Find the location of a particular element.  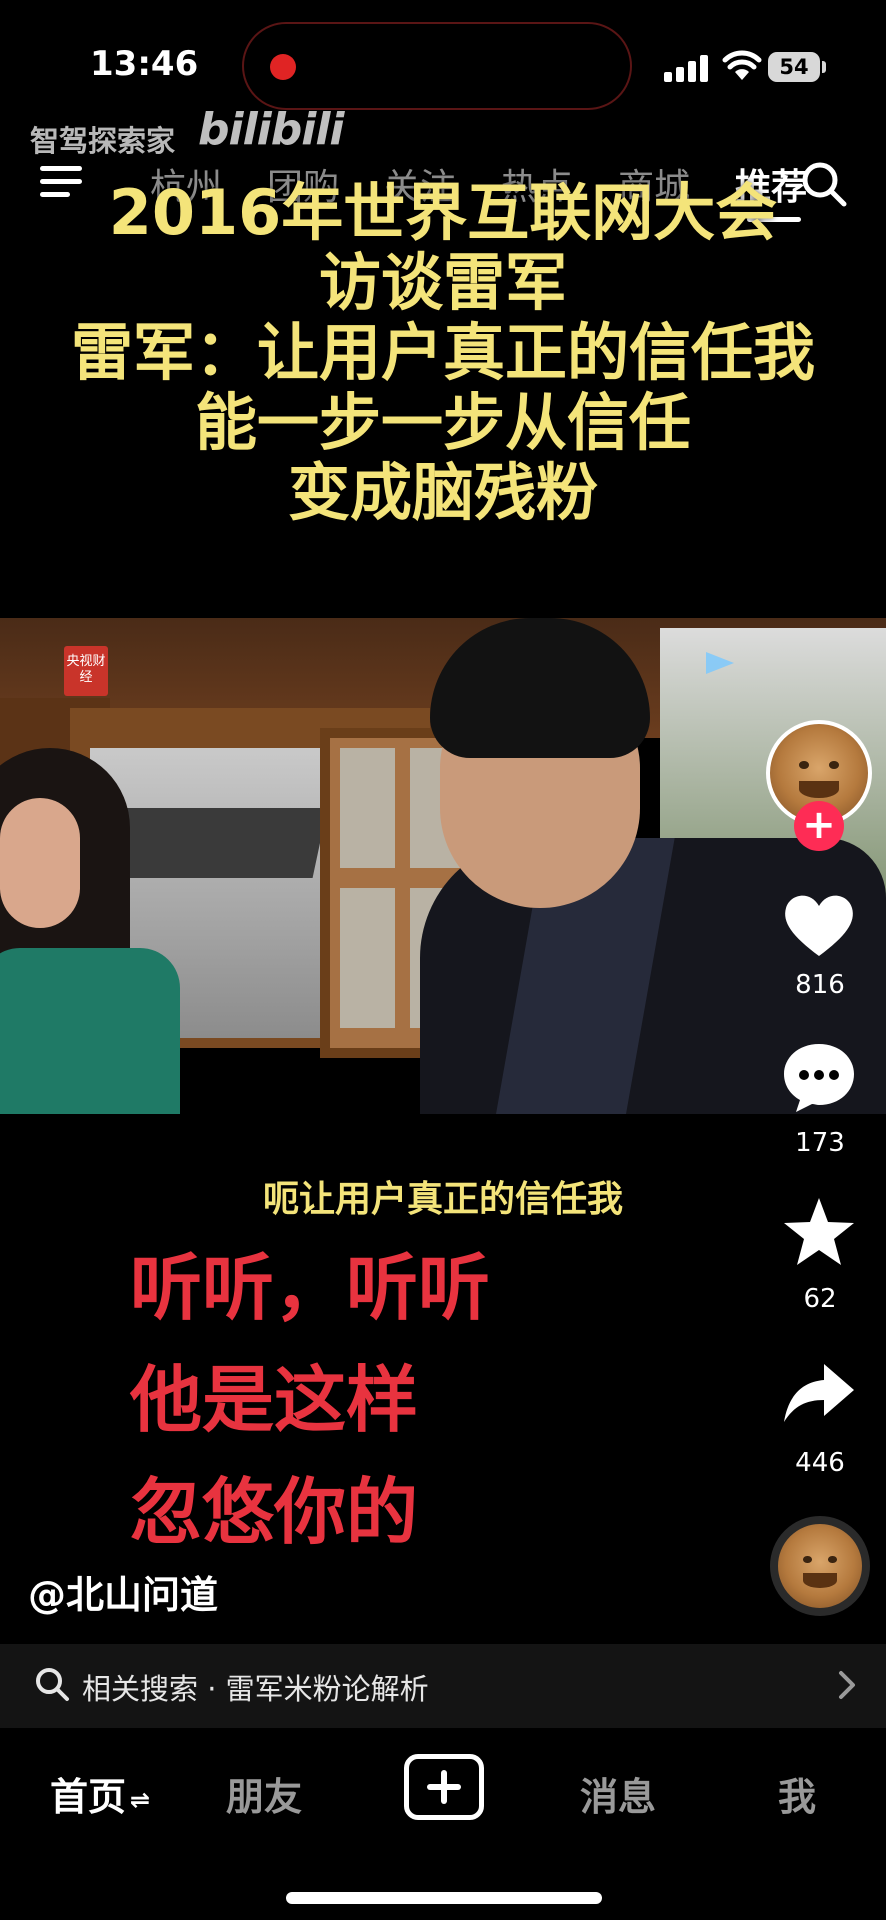

plus-icon is located at coordinates (444, 1787).